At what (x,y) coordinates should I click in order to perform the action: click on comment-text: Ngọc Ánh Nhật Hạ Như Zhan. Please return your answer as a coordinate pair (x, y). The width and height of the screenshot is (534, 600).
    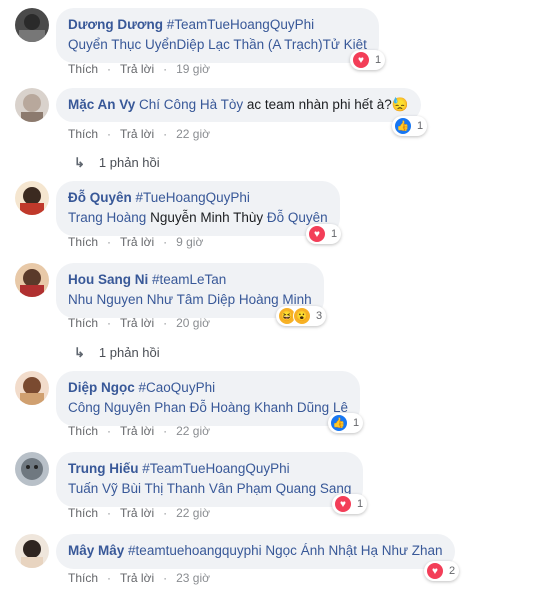
    Looking at the image, I should click on (353, 550).